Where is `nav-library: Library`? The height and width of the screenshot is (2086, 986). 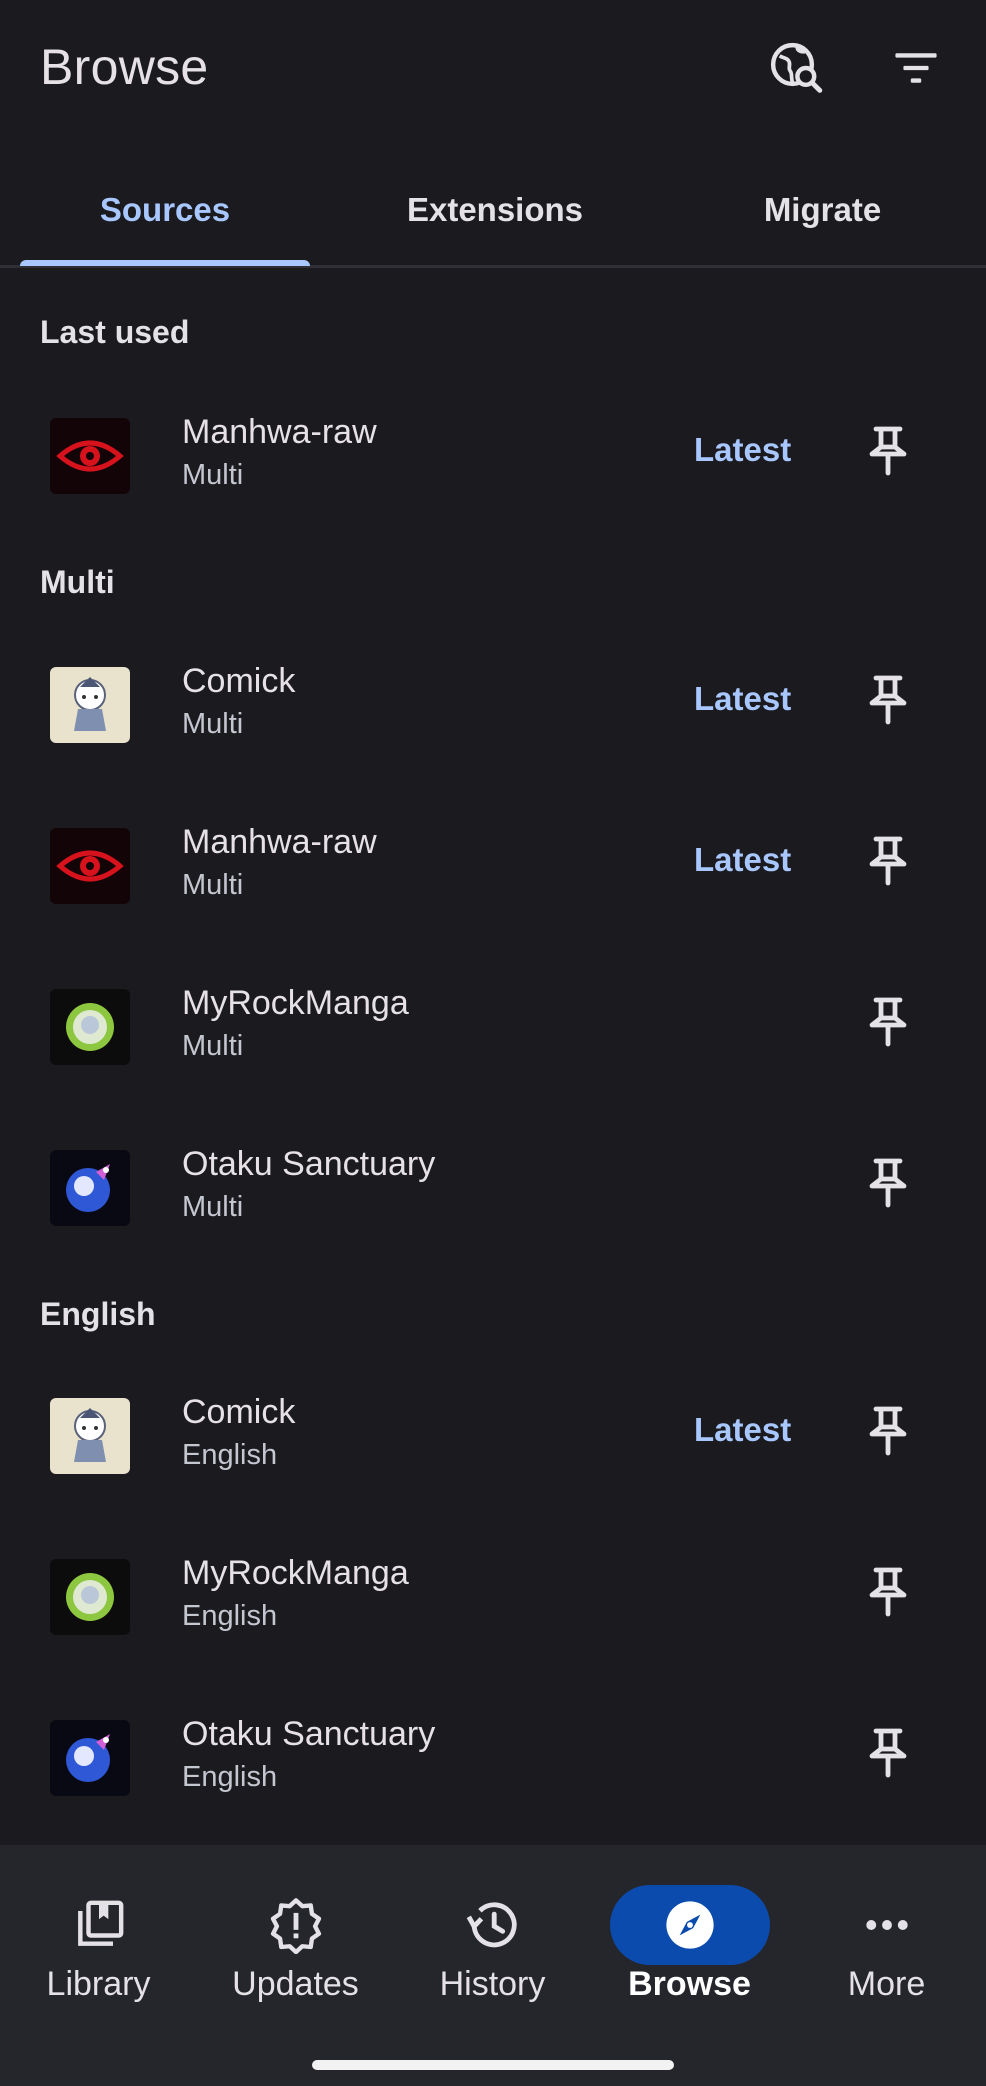
nav-library: Library is located at coordinates (98, 1945).